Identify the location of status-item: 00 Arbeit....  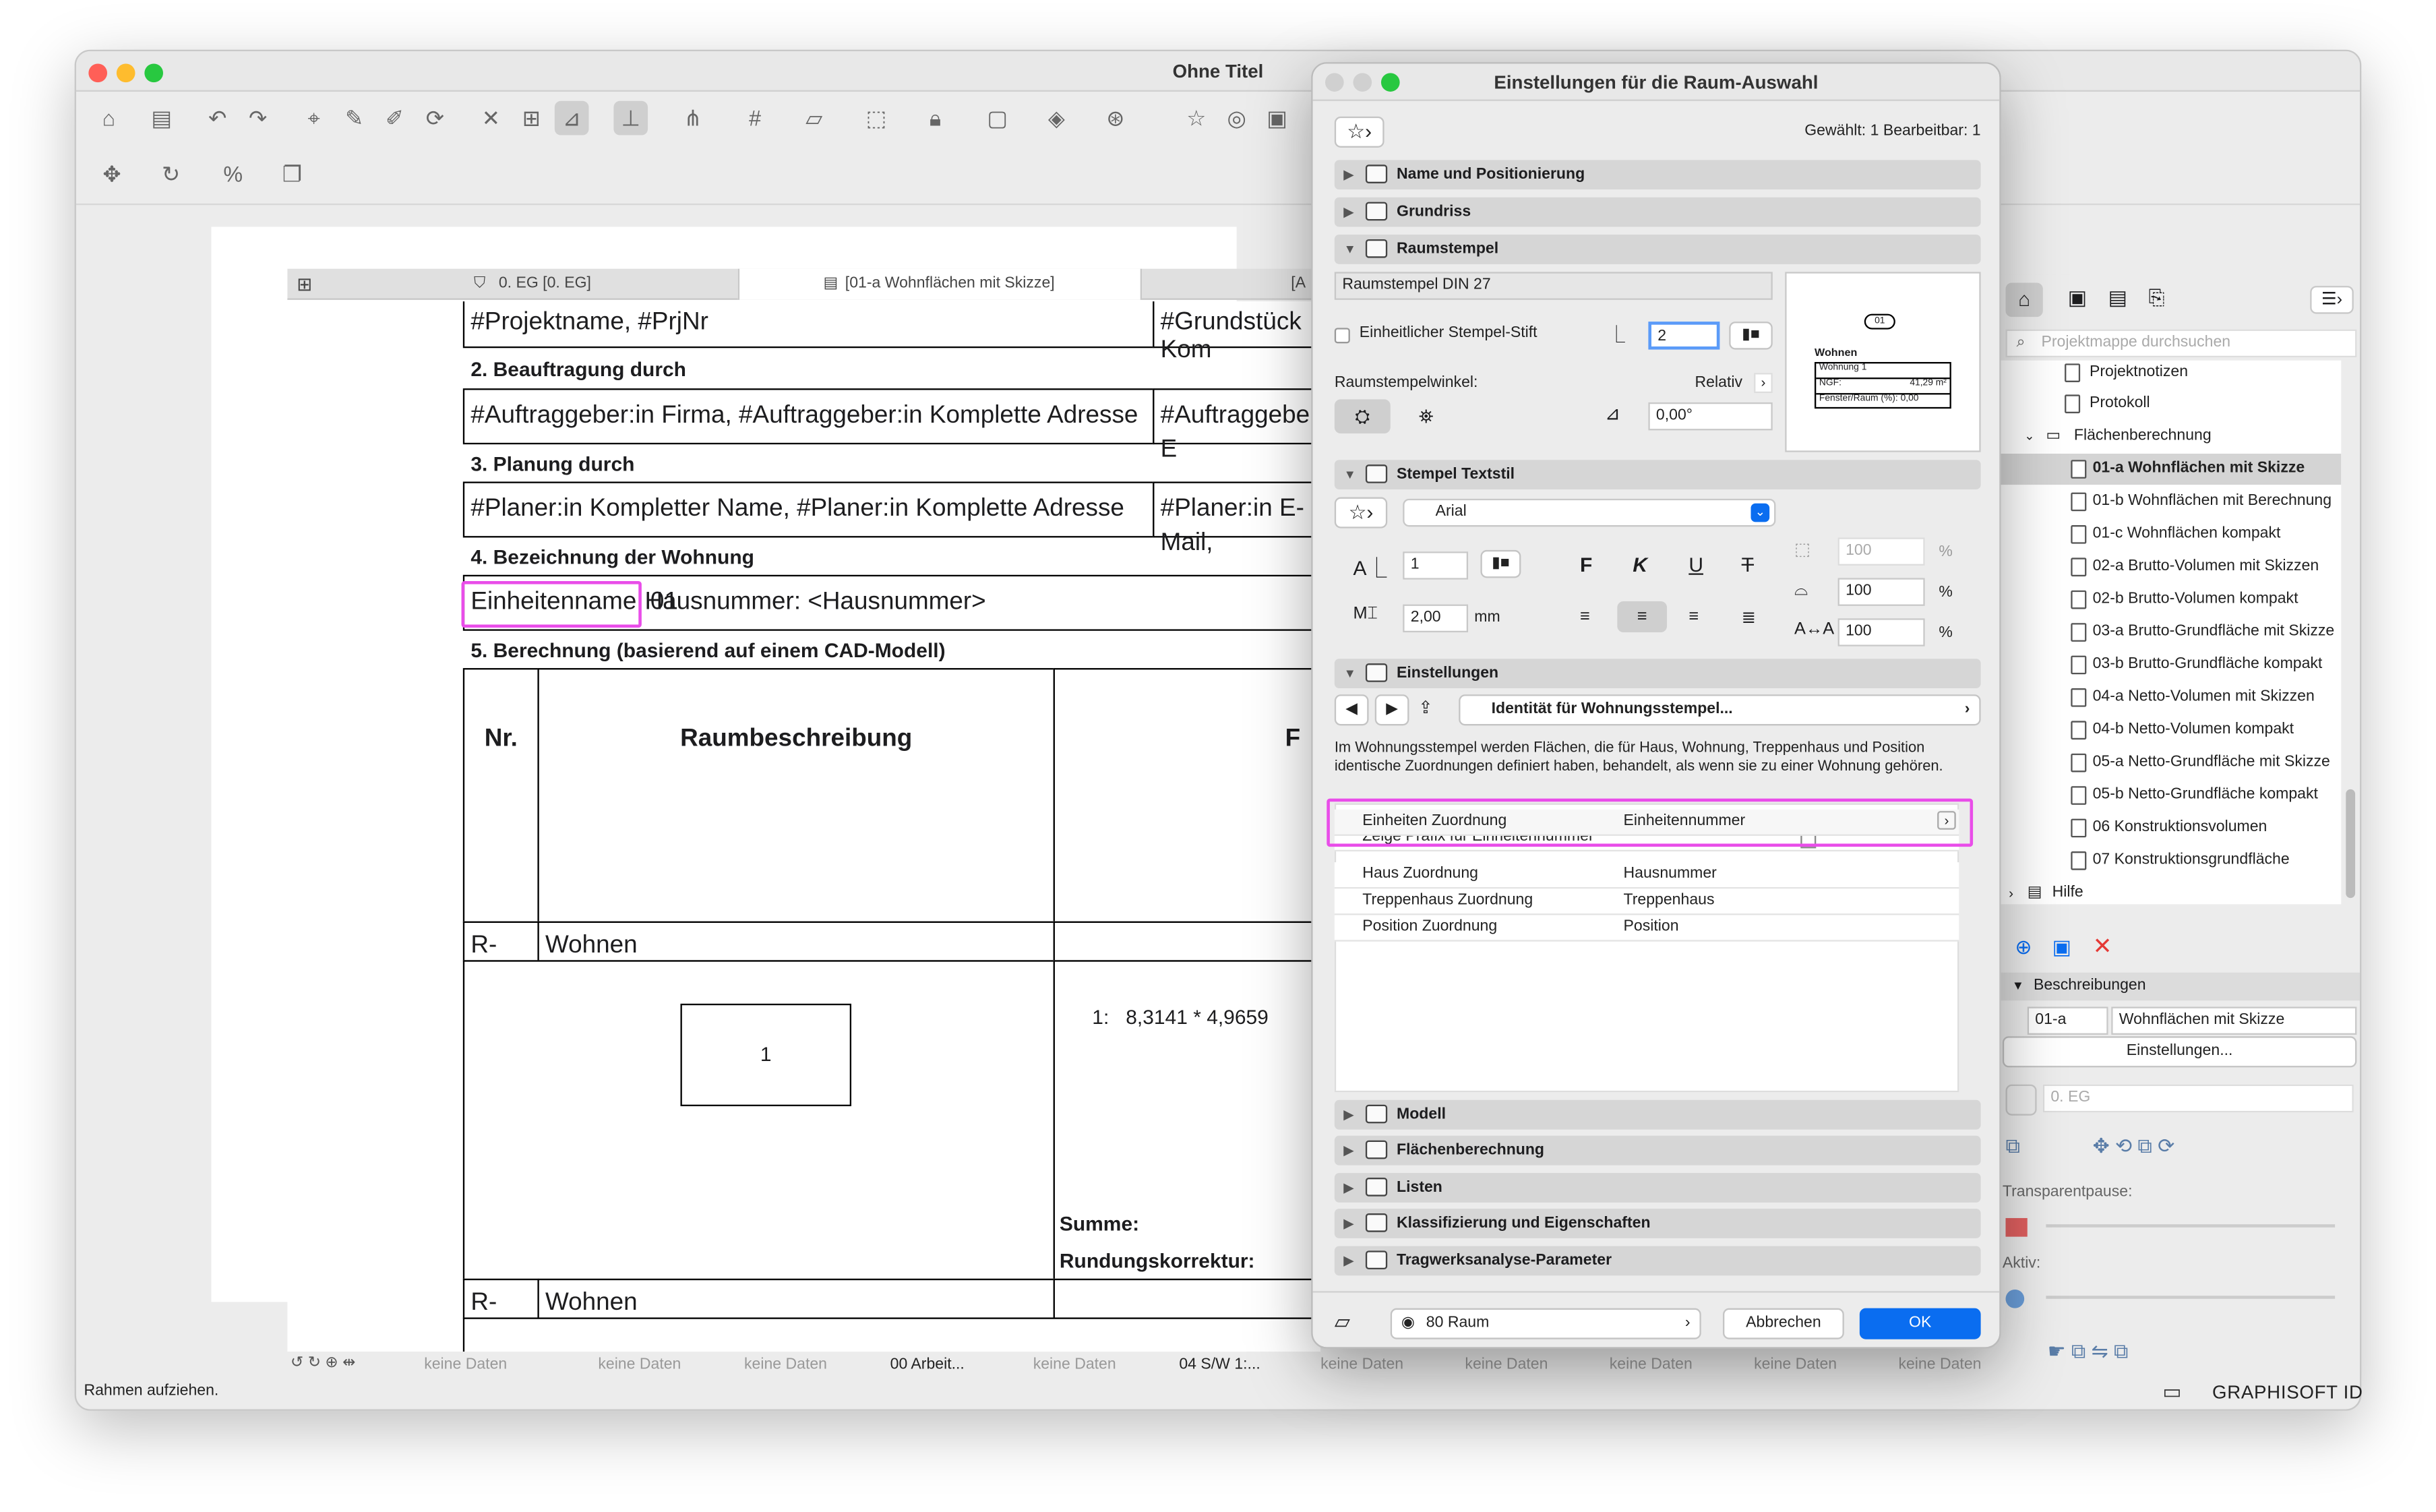
(928, 1364).